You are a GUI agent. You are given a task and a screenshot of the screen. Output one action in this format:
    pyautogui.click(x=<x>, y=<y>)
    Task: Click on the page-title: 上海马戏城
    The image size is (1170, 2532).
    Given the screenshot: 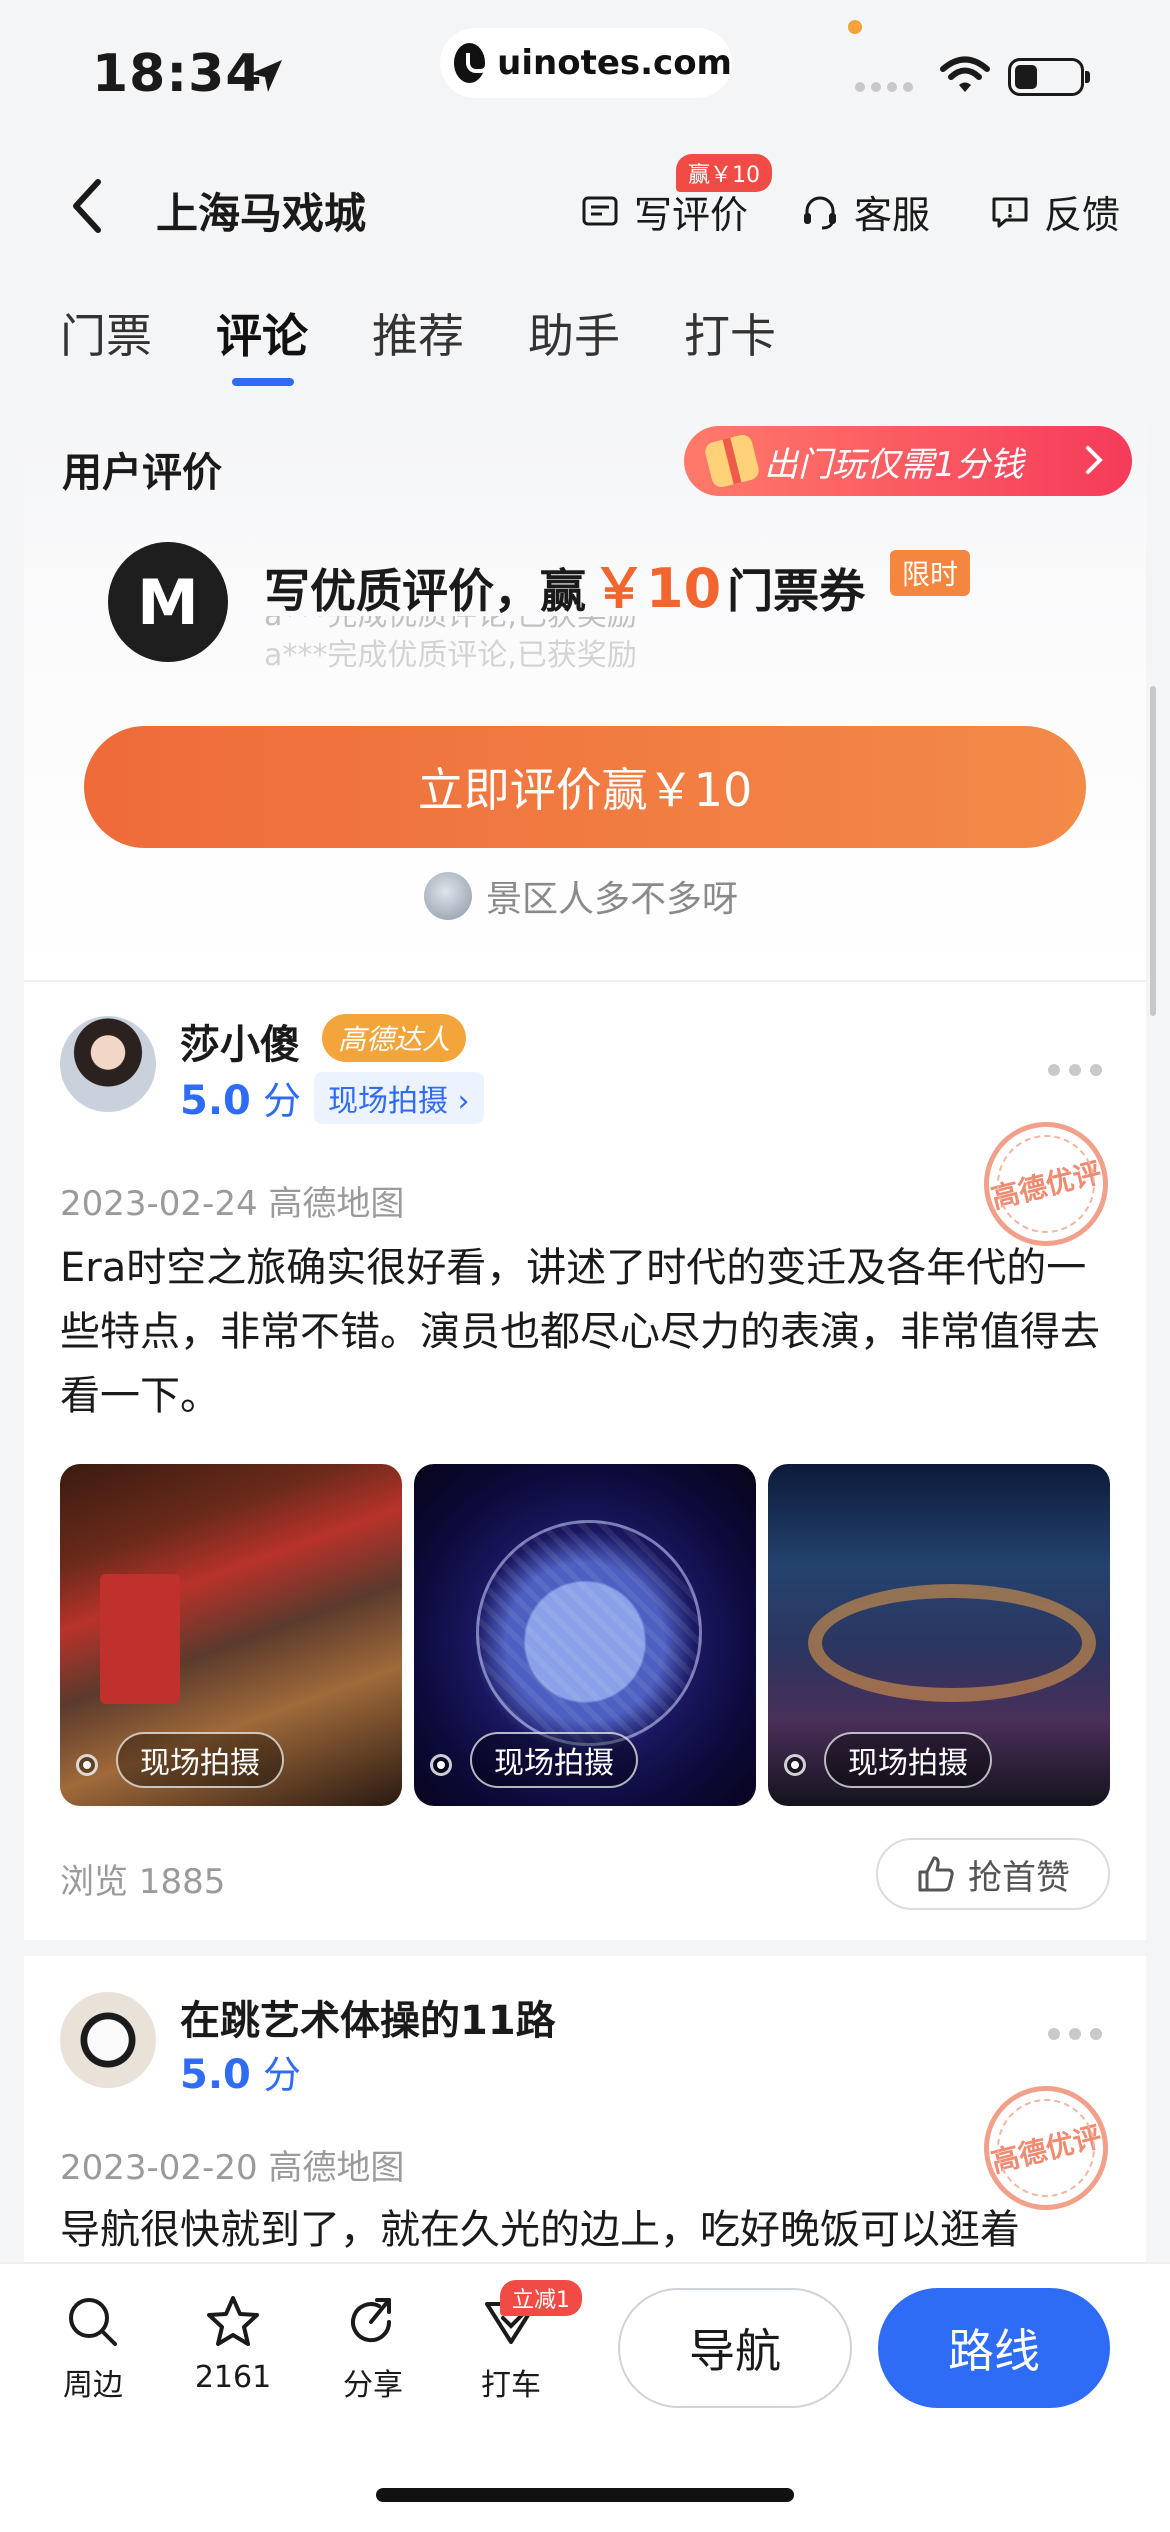 What is the action you would take?
    pyautogui.click(x=261, y=213)
    